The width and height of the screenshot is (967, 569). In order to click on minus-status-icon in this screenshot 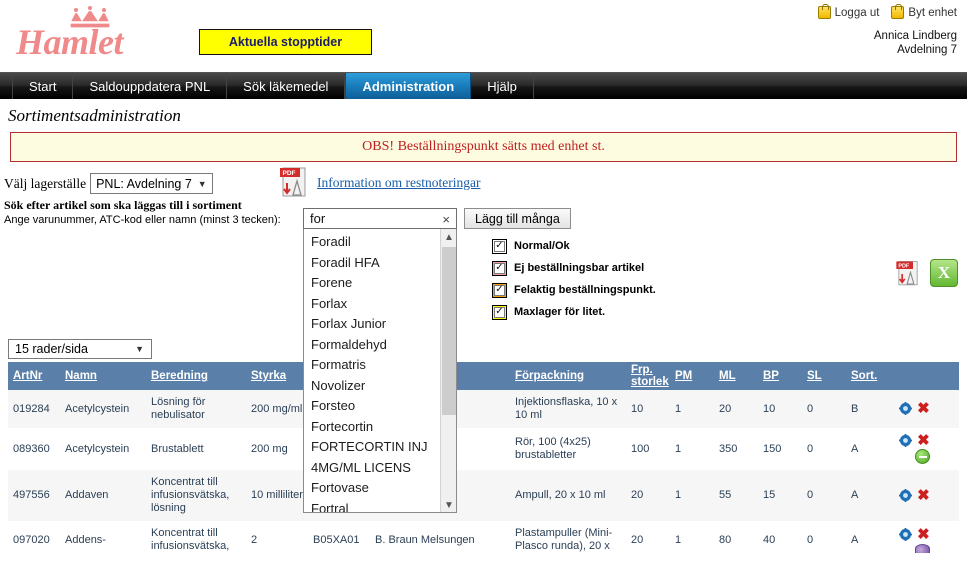, I will do `click(922, 457)`.